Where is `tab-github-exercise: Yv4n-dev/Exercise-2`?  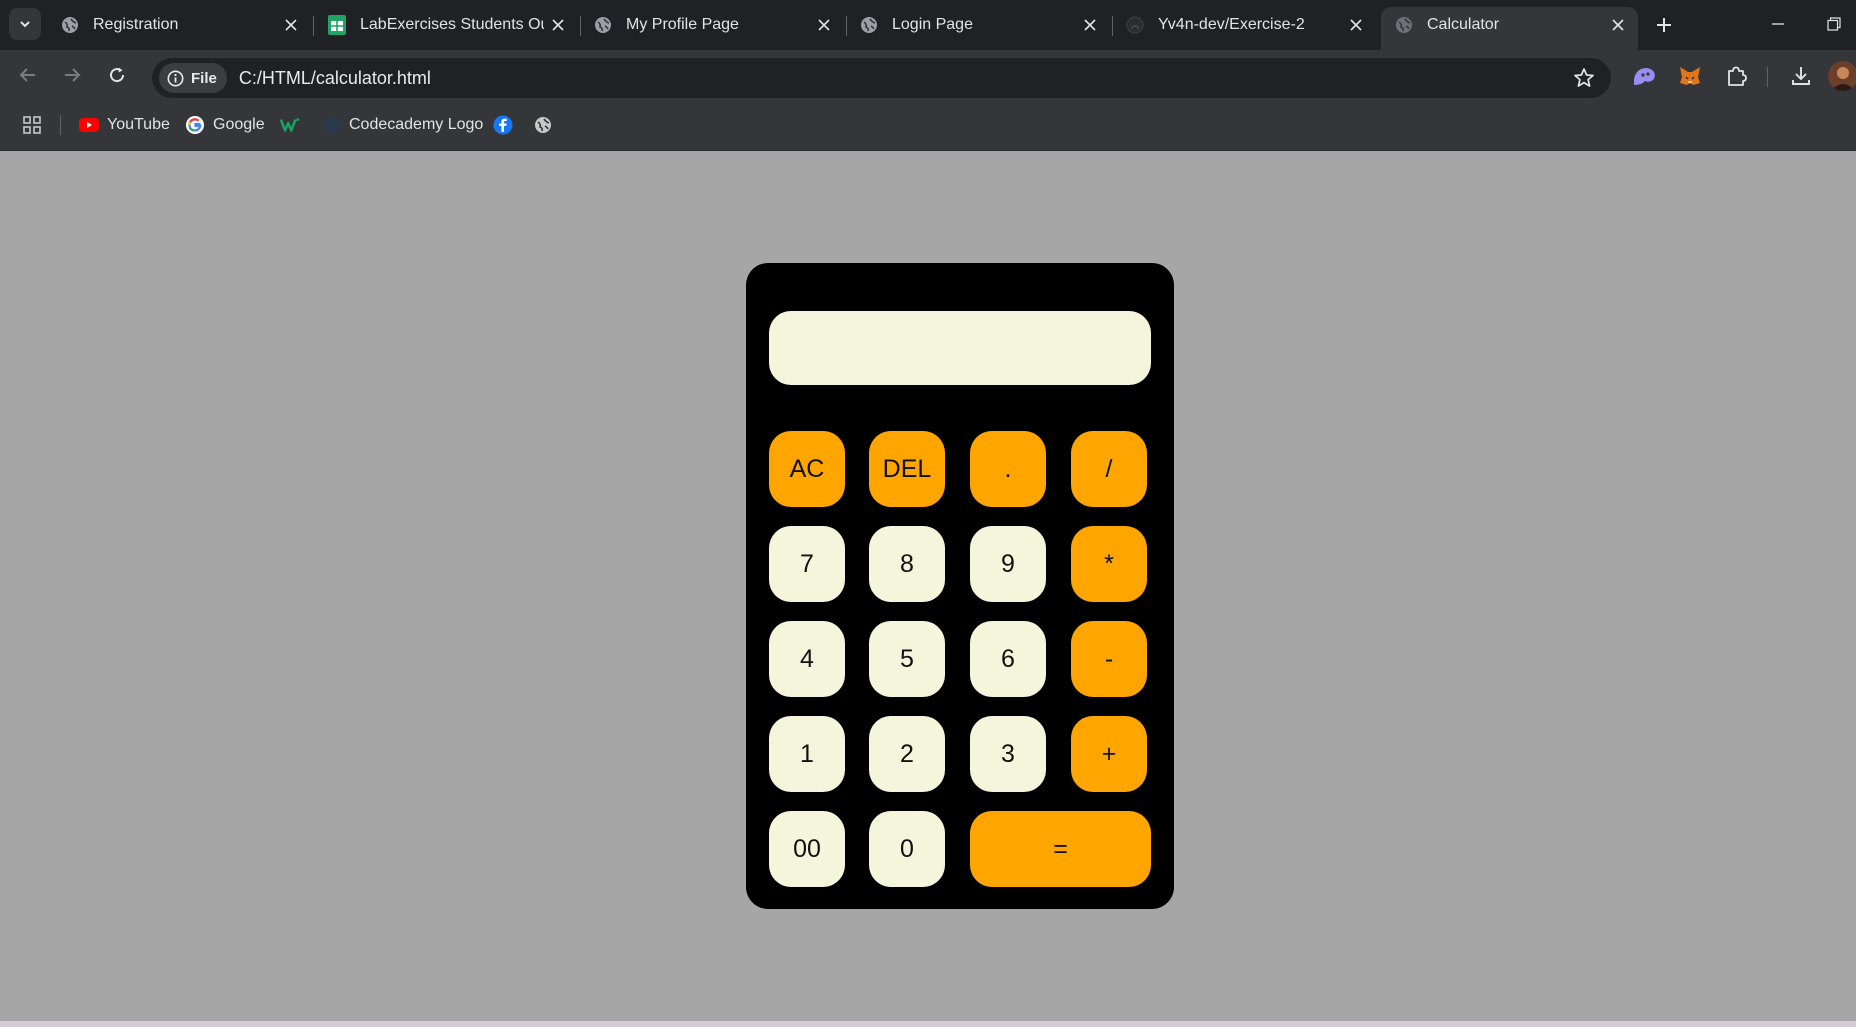
tab-github-exercise: Yv4n-dev/Exercise-2 is located at coordinates (1244, 25).